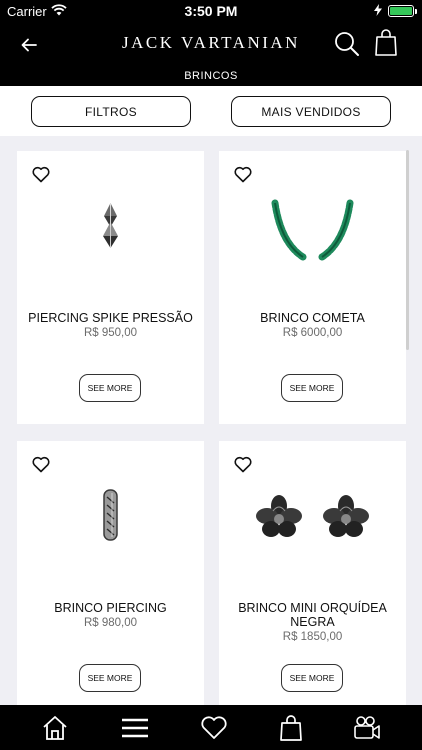  I want to click on spike-piercing-image, so click(110, 233).